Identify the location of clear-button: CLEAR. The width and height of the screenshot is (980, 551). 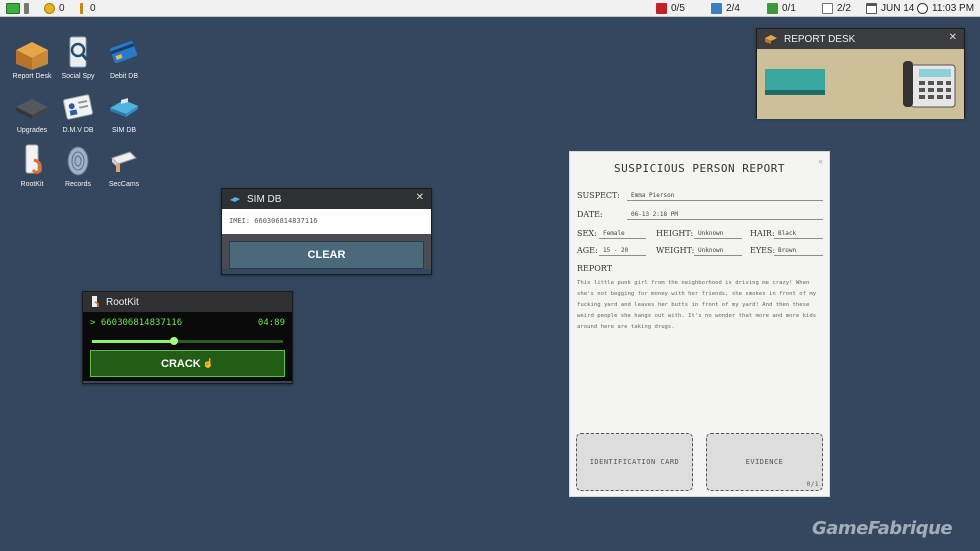
(326, 255).